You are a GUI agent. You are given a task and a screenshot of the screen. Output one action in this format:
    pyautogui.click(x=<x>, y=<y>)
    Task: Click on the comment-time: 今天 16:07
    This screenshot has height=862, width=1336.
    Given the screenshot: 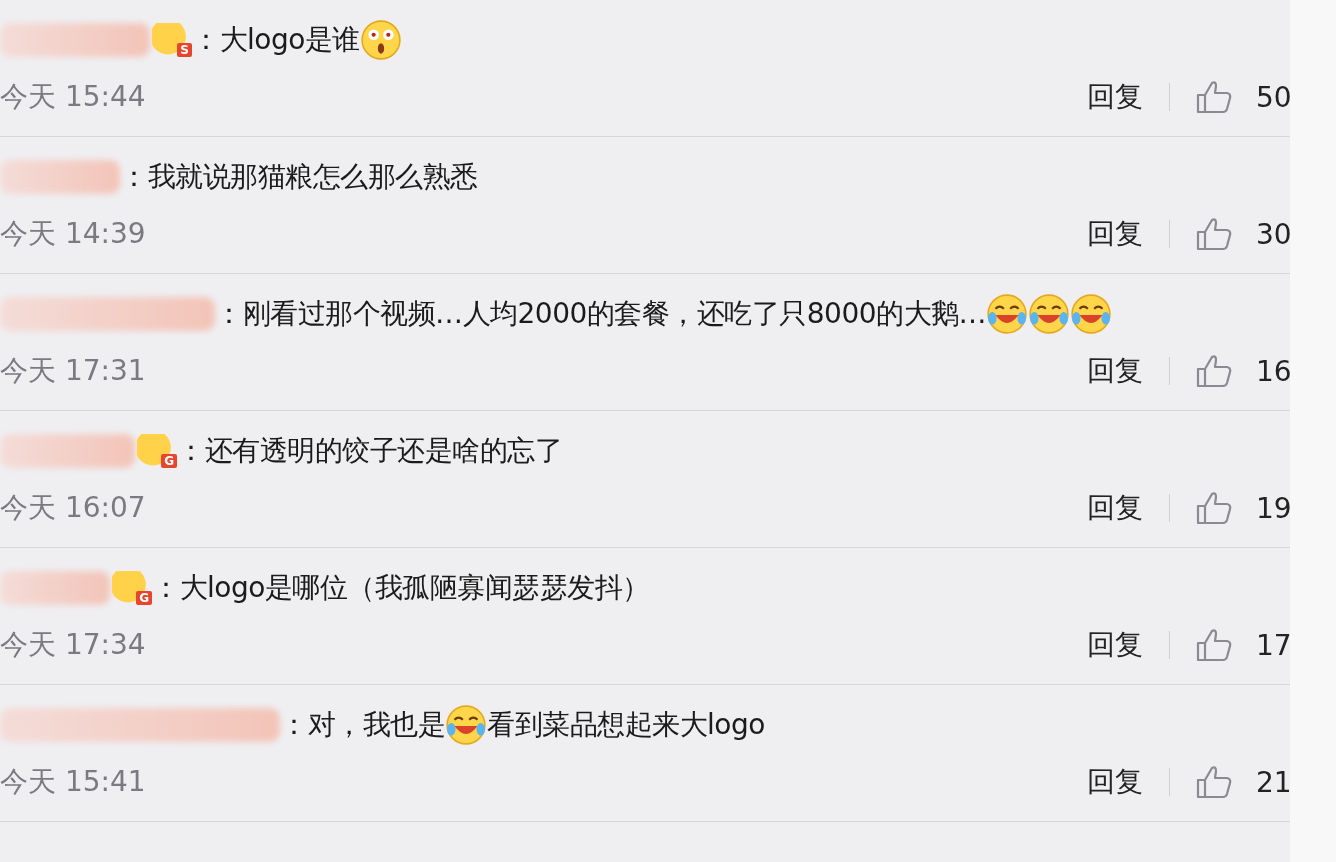 What is the action you would take?
    pyautogui.click(x=73, y=508)
    